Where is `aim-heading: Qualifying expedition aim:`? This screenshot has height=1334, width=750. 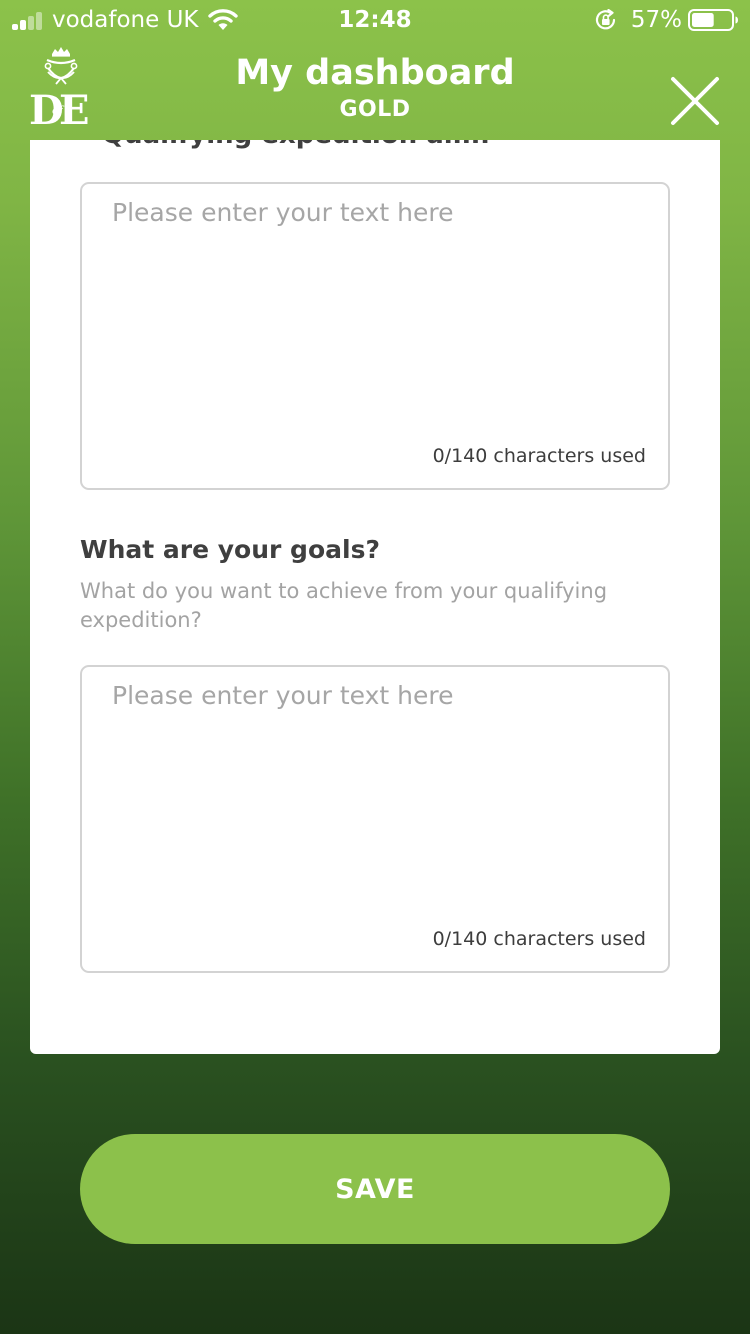 aim-heading: Qualifying expedition aim: is located at coordinates (296, 145).